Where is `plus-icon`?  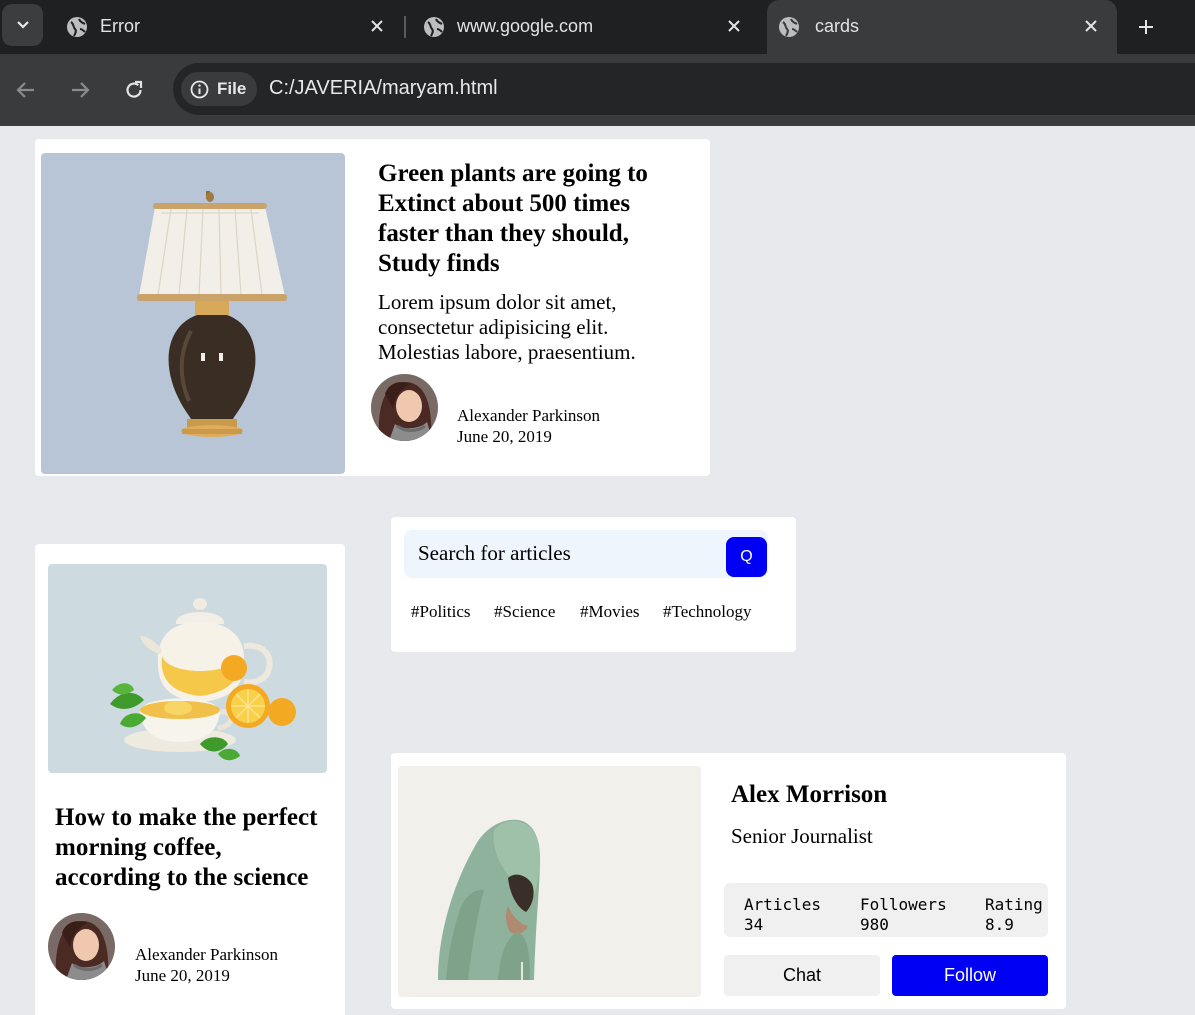
plus-icon is located at coordinates (1146, 27).